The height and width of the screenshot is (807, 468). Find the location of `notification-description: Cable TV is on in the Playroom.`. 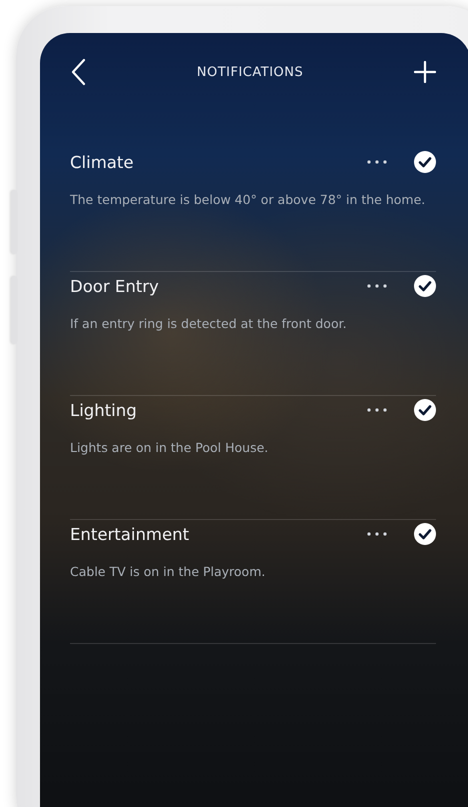

notification-description: Cable TV is on in the Playroom. is located at coordinates (168, 571).